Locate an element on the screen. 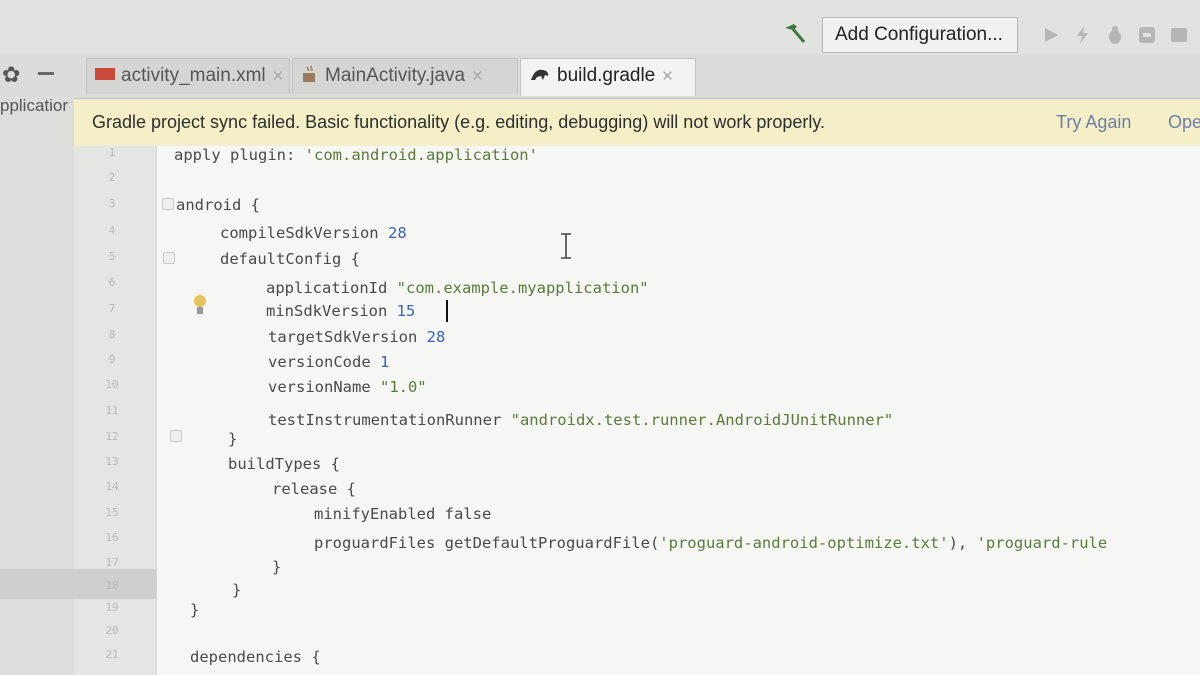 Image resolution: width=1200 pixels, height=675 pixels. project-panel-label: pplicatior is located at coordinates (34, 106).